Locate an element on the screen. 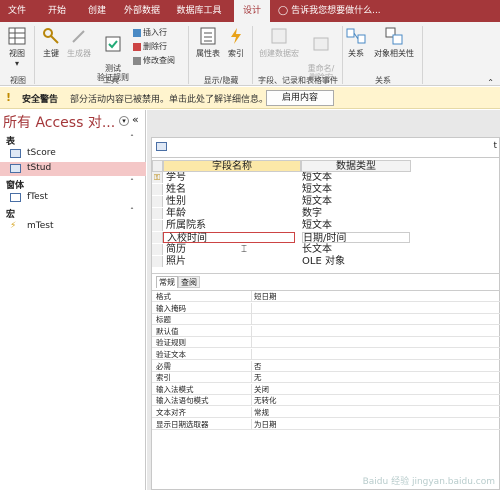 The width and height of the screenshot is (500, 491). field-name-cell: 性别 is located at coordinates (232, 201).